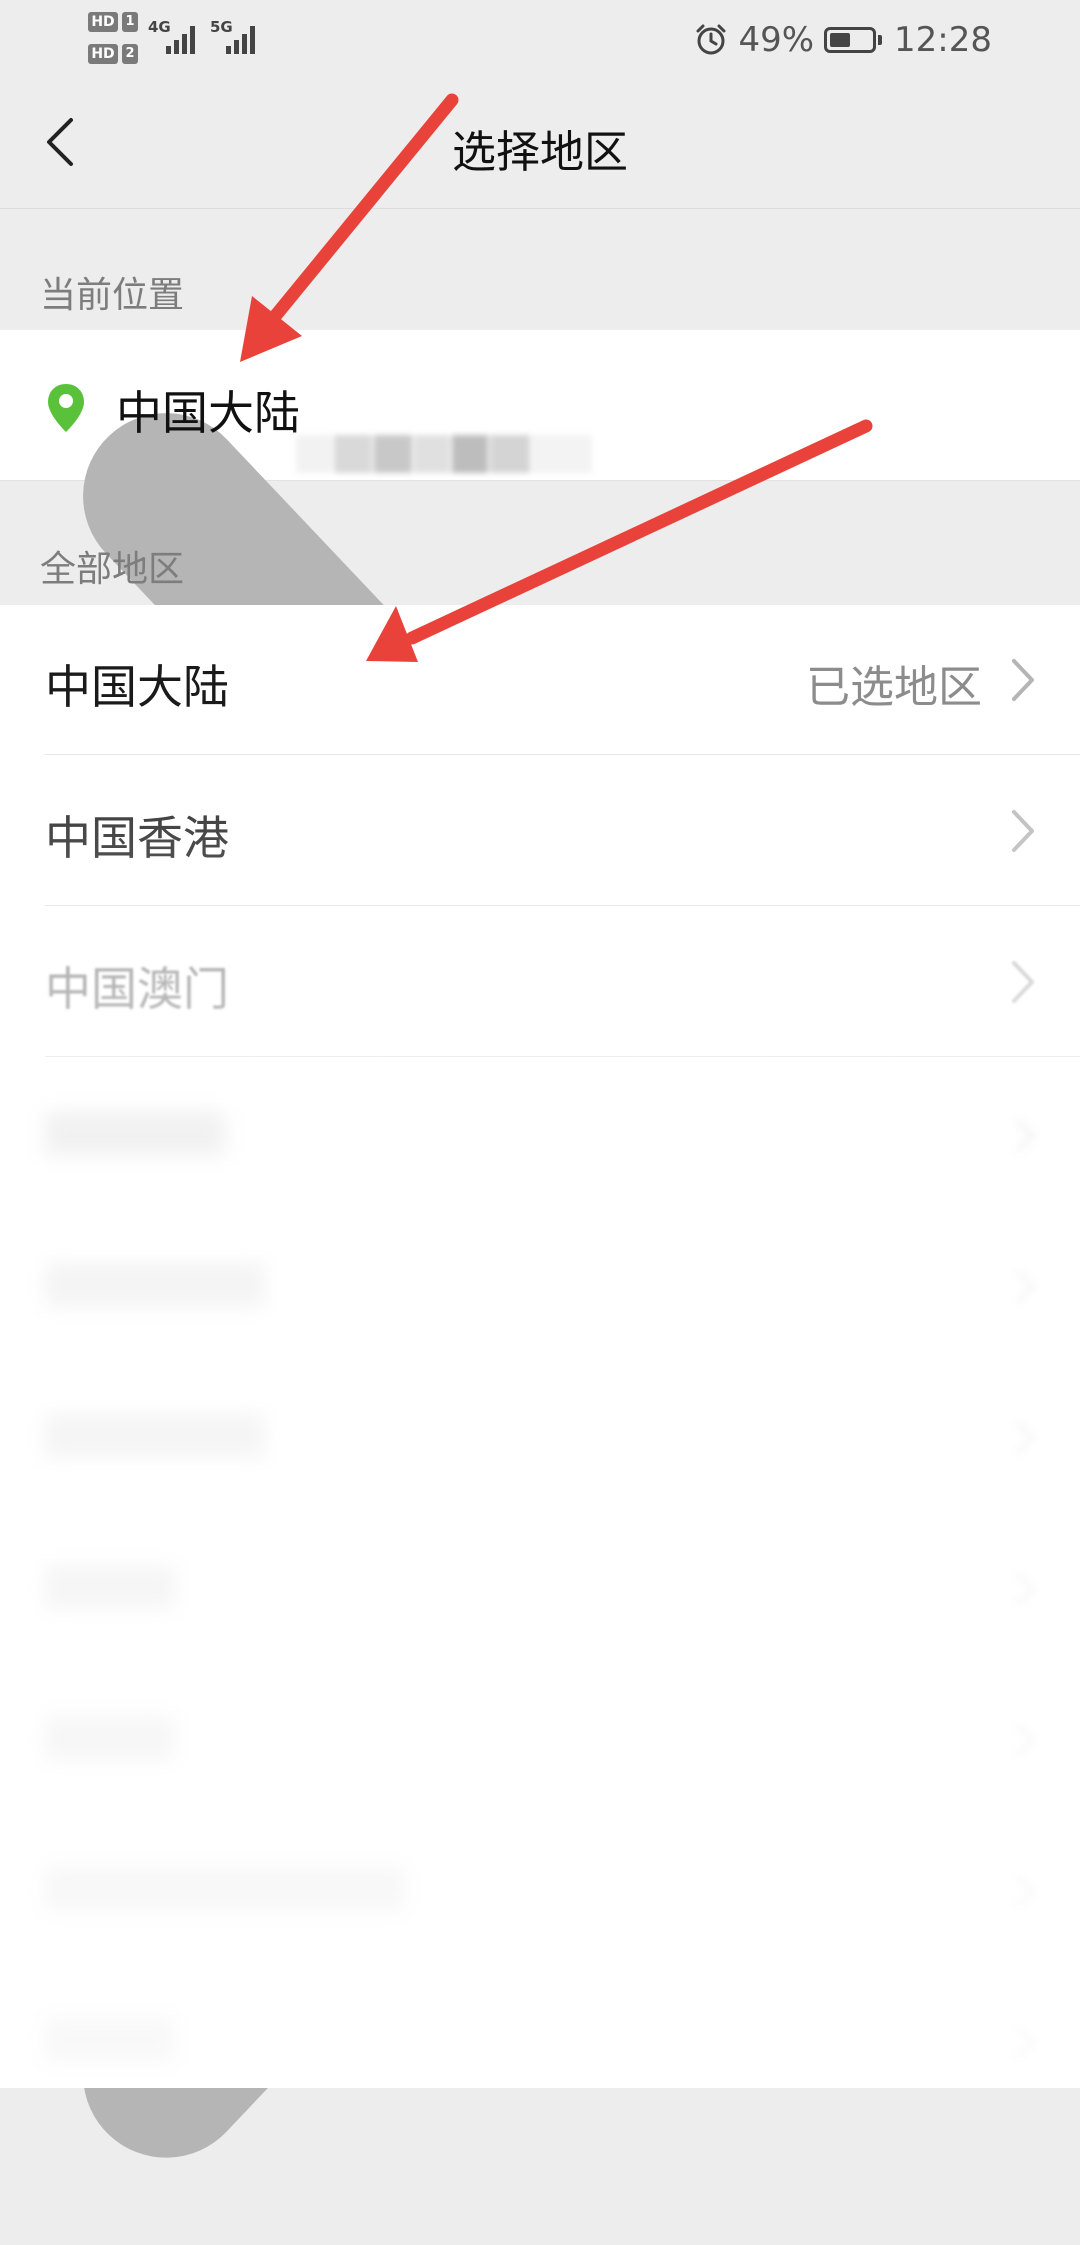  What do you see at coordinates (208, 413) in the screenshot?
I see `current-location-value: 中国大陆` at bounding box center [208, 413].